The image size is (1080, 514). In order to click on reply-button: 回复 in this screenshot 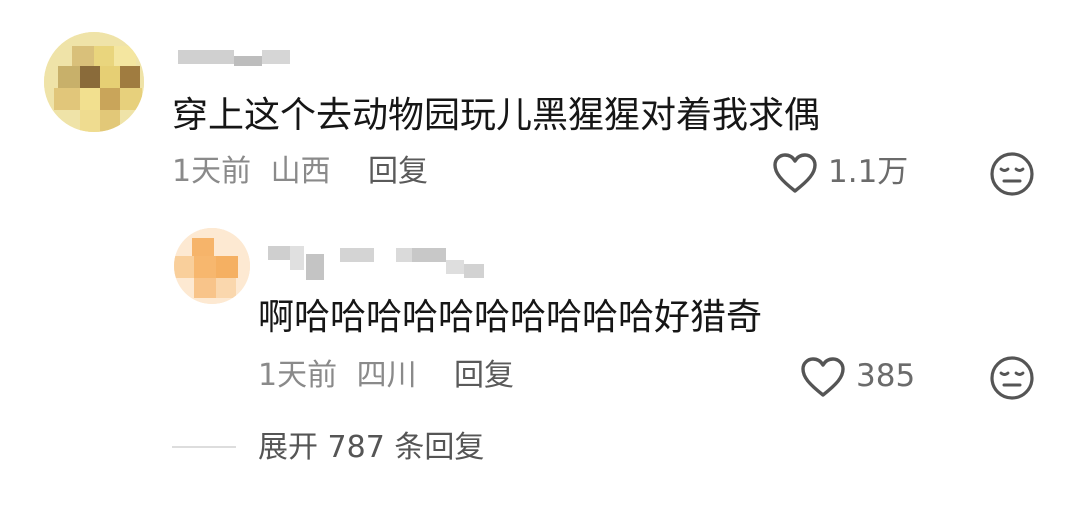, I will do `click(398, 172)`.